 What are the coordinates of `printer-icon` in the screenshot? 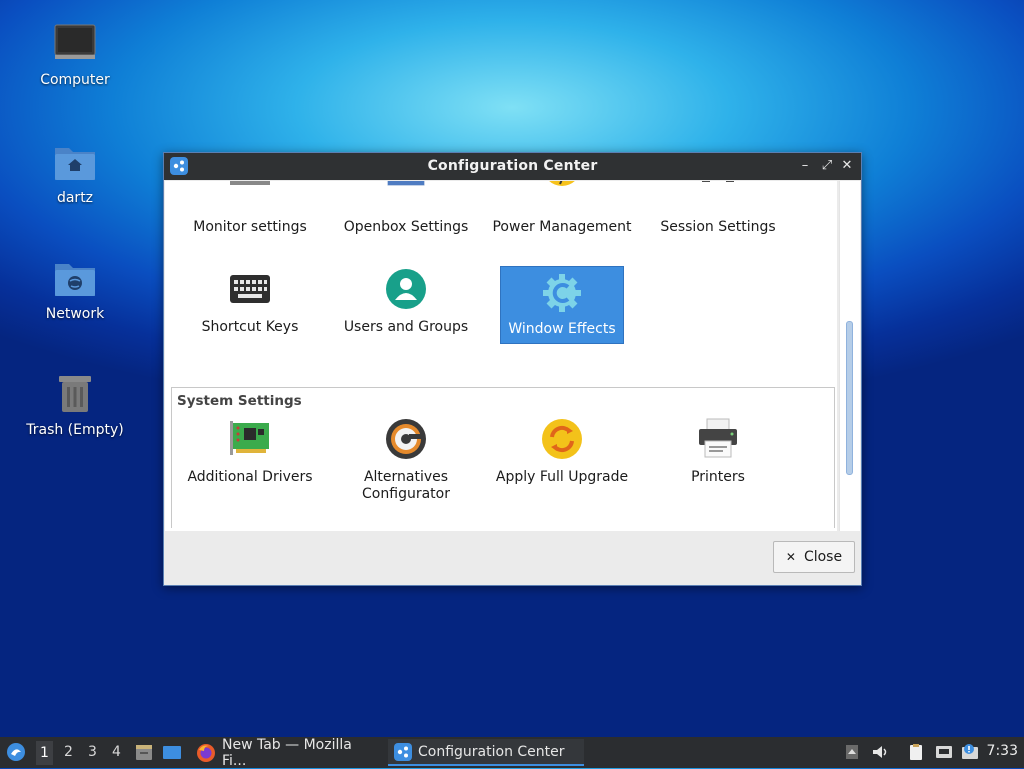 It's located at (718, 439).